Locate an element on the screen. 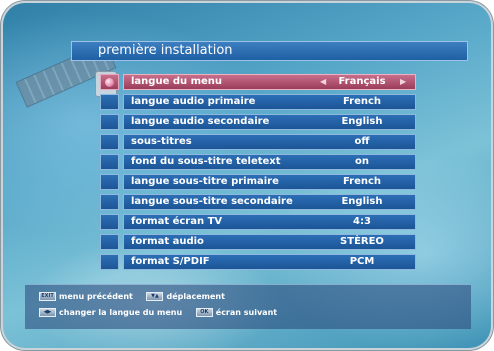 The image size is (494, 351). setting-langue-sous-titre-primaire: langue sous-titre primaire French is located at coordinates (269, 182).